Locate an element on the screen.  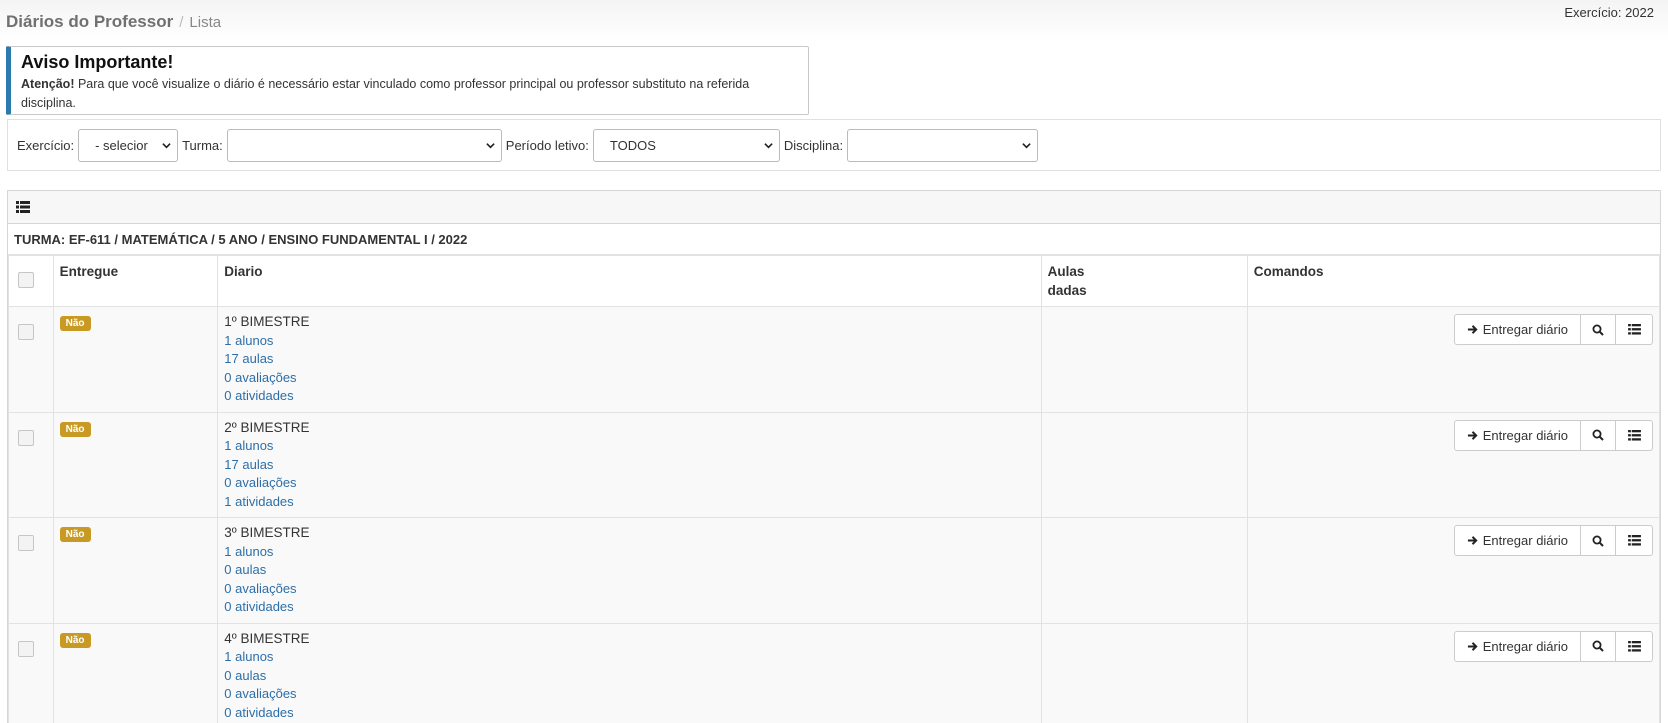
command-group: Entregar diário is located at coordinates (1453, 540).